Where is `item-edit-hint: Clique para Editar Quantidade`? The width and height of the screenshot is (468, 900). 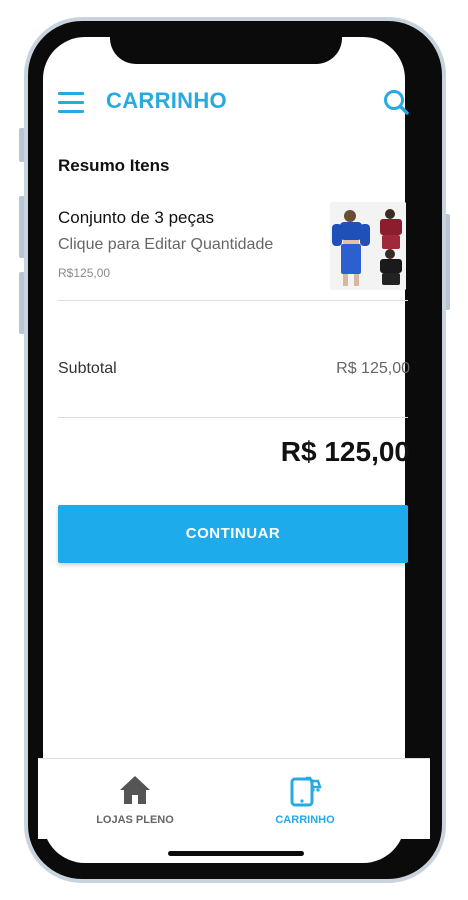 item-edit-hint: Clique para Editar Quantidade is located at coordinates (166, 244).